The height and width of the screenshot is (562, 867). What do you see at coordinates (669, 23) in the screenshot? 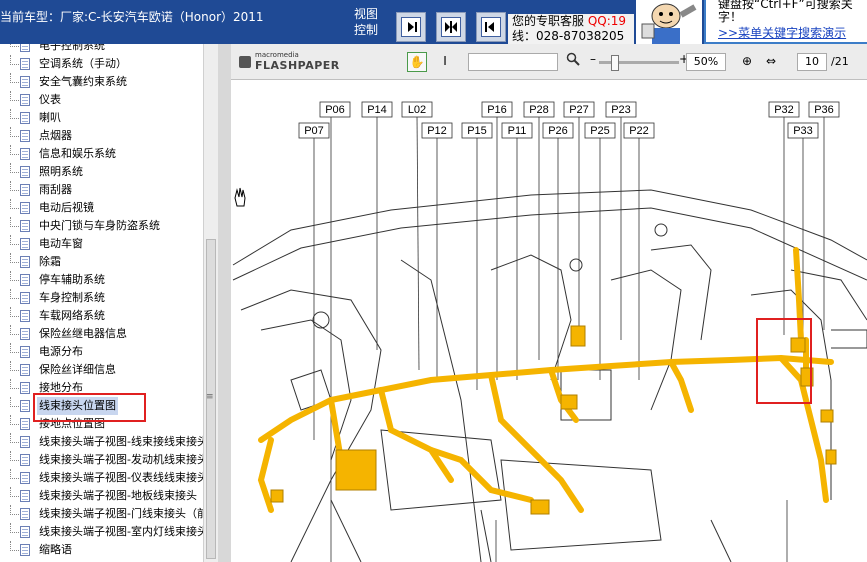
I see `mascot-icon` at bounding box center [669, 23].